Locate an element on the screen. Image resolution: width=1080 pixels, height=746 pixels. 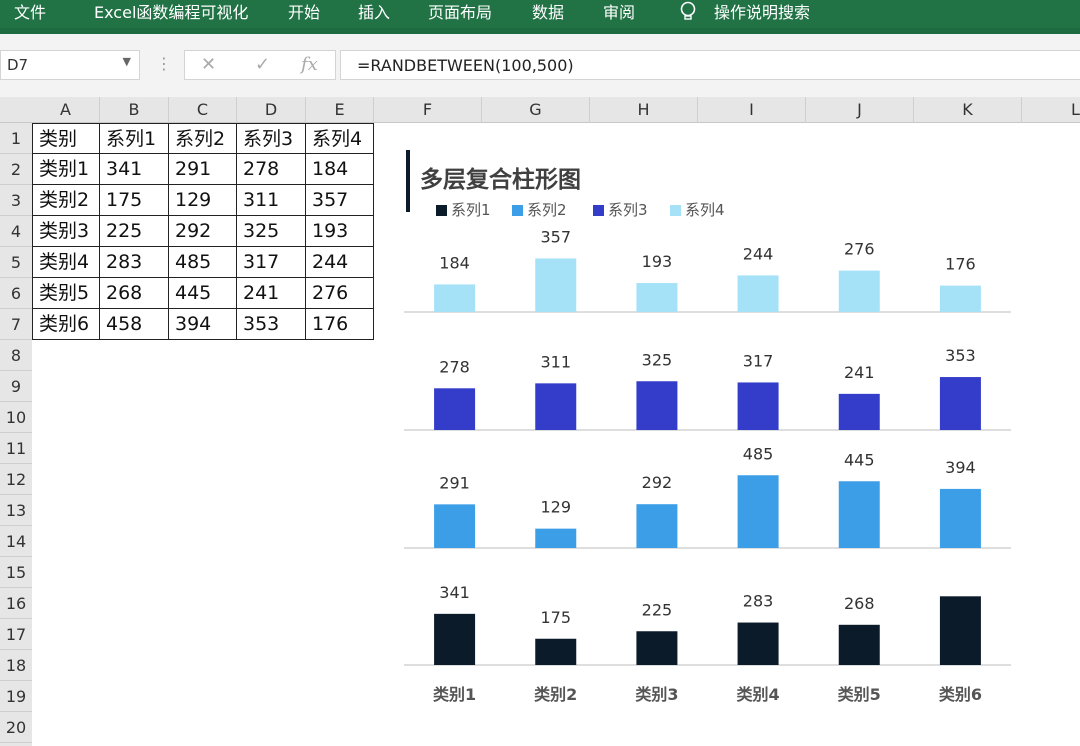
lightbulb-icon is located at coordinates (688, 13).